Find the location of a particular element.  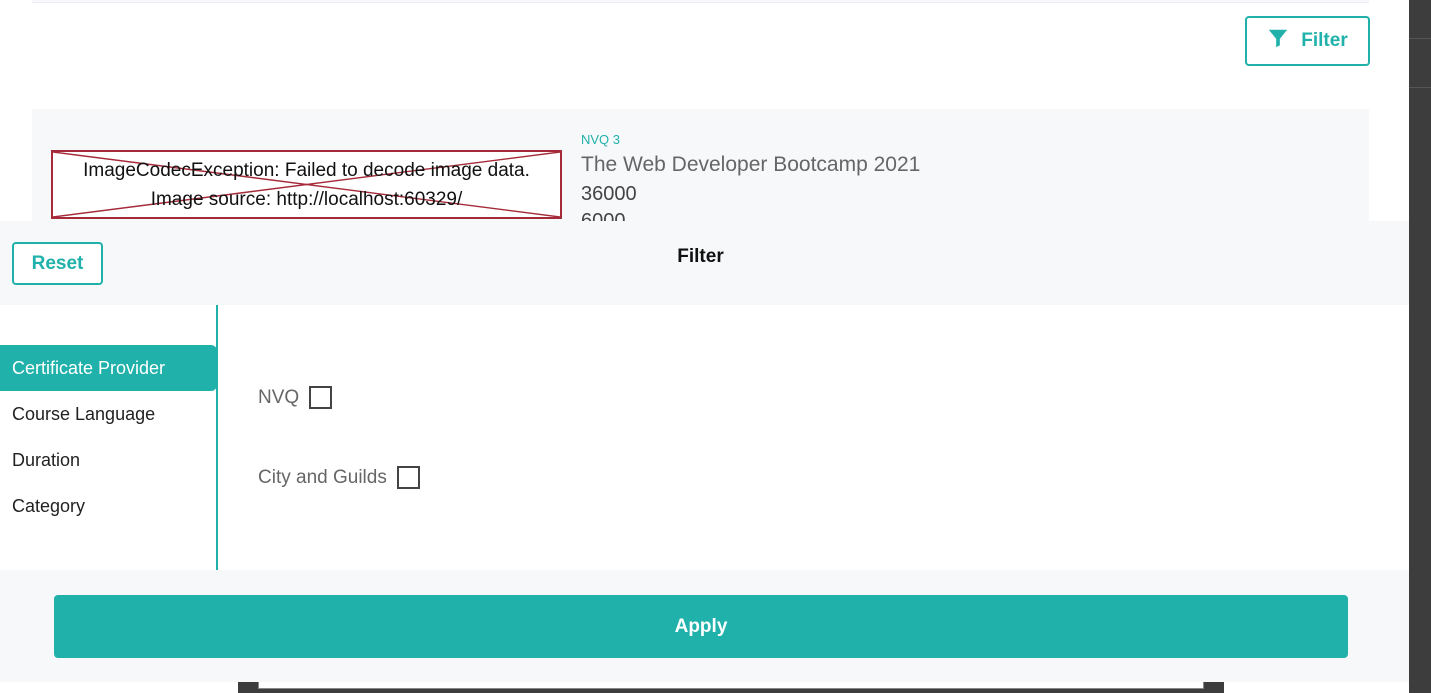

course-title: The Web Developer Bootcamp 2021 is located at coordinates (750, 165).